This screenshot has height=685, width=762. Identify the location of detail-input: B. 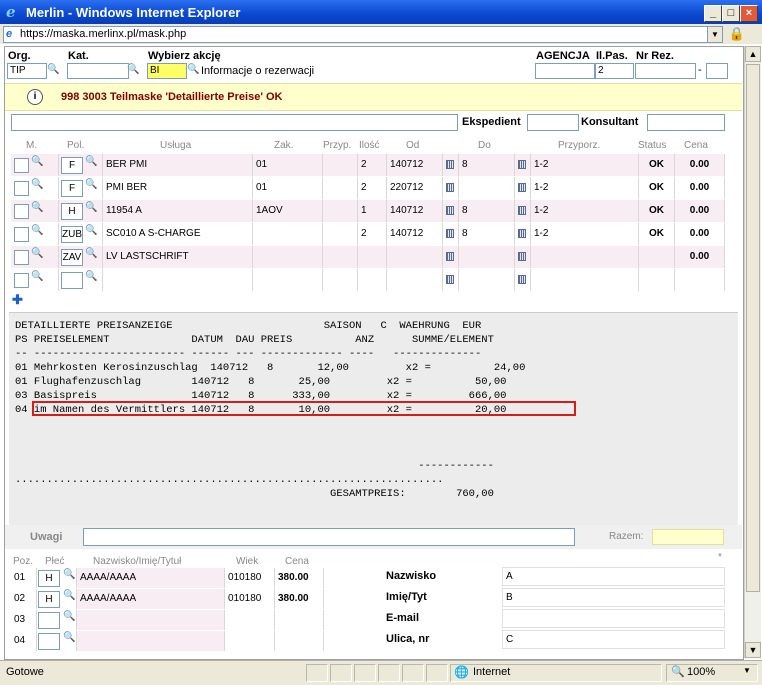
(613, 597).